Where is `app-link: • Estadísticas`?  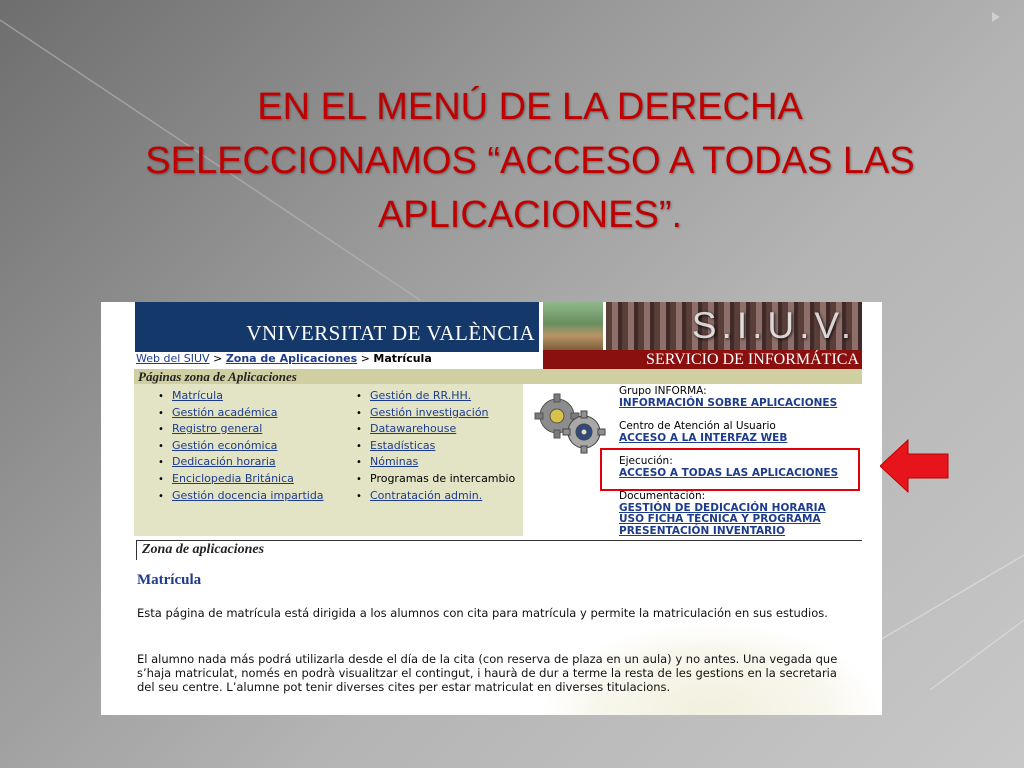 app-link: • Estadísticas is located at coordinates (435, 446).